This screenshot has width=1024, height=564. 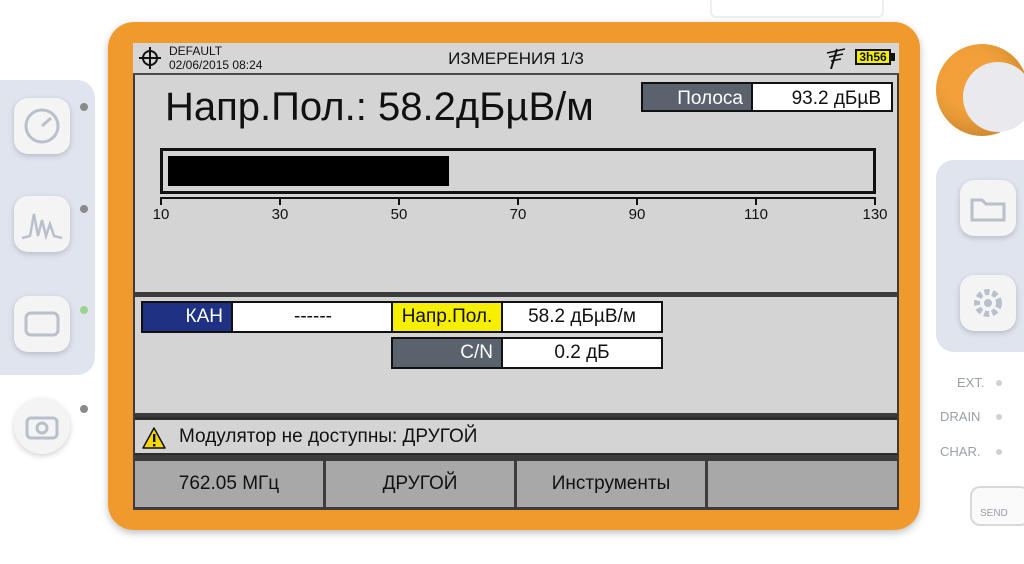 I want to click on field-strength-cell-label: Напр.Пол., so click(x=447, y=317).